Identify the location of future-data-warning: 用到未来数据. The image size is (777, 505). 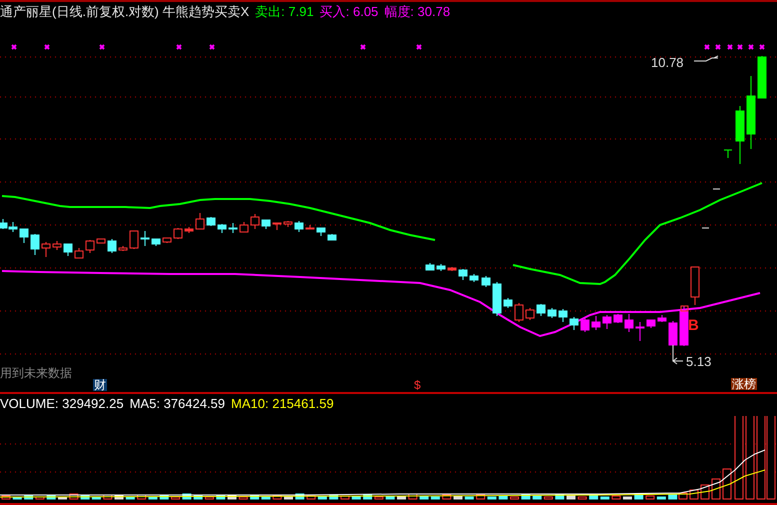
(36, 373).